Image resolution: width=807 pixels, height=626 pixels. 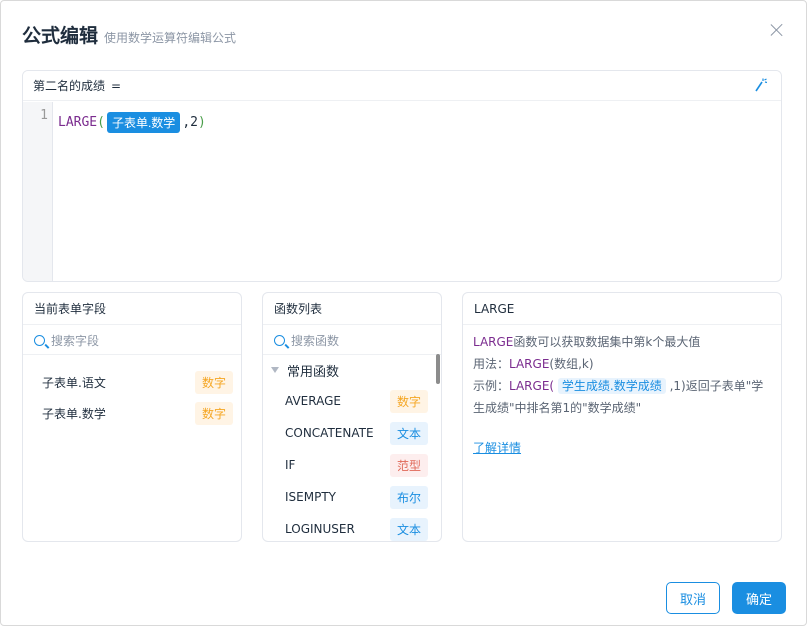 I want to click on field-search-placeholder: 搜索字段, so click(x=75, y=341).